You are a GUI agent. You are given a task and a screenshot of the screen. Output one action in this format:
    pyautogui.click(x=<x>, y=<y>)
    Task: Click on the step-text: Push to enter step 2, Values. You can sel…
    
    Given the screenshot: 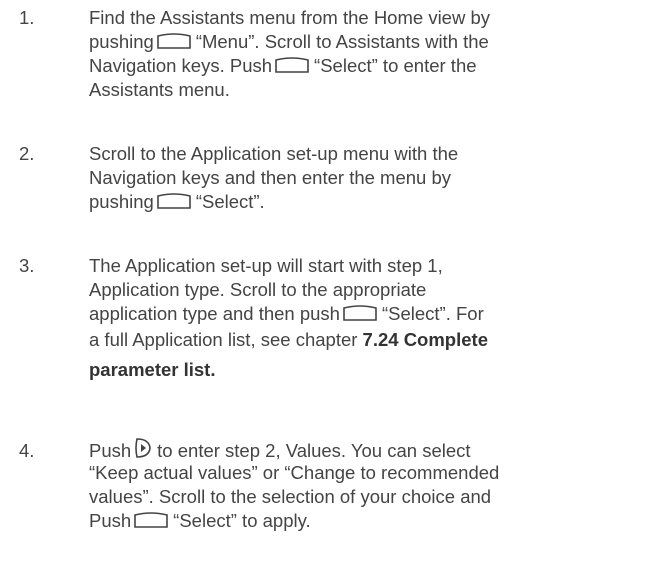 What is the action you would take?
    pyautogui.click(x=366, y=485)
    